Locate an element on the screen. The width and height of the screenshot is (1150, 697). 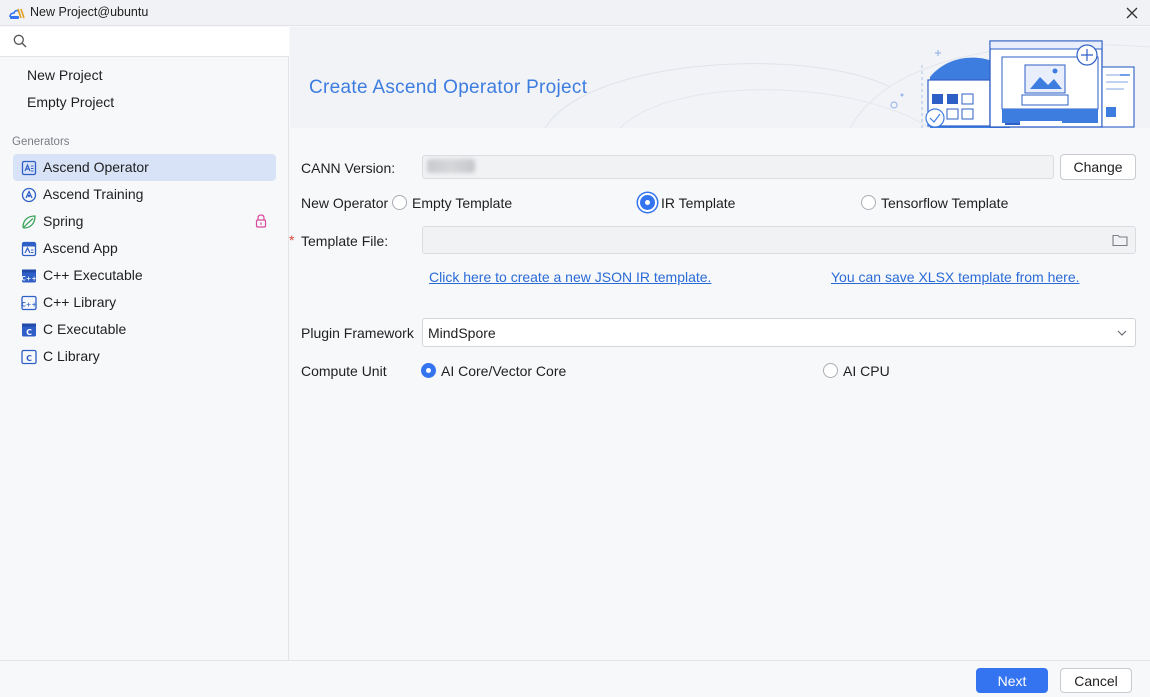
change-button: Change is located at coordinates (1098, 167).